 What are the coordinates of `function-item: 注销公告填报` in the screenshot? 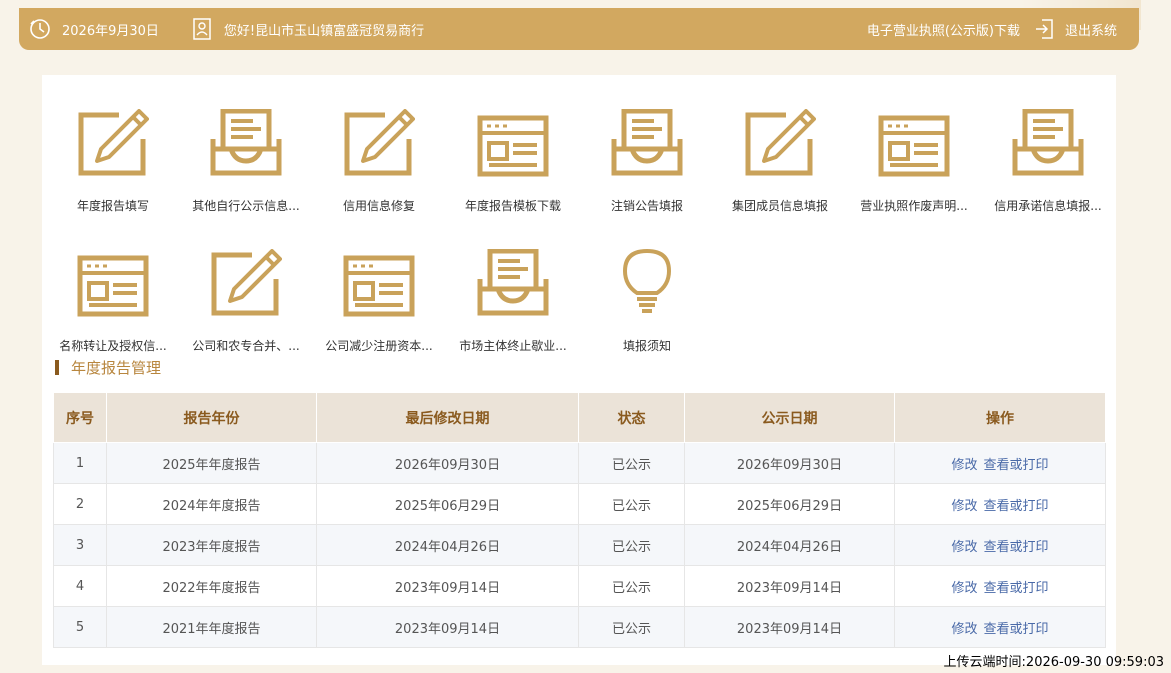 It's located at (647, 157).